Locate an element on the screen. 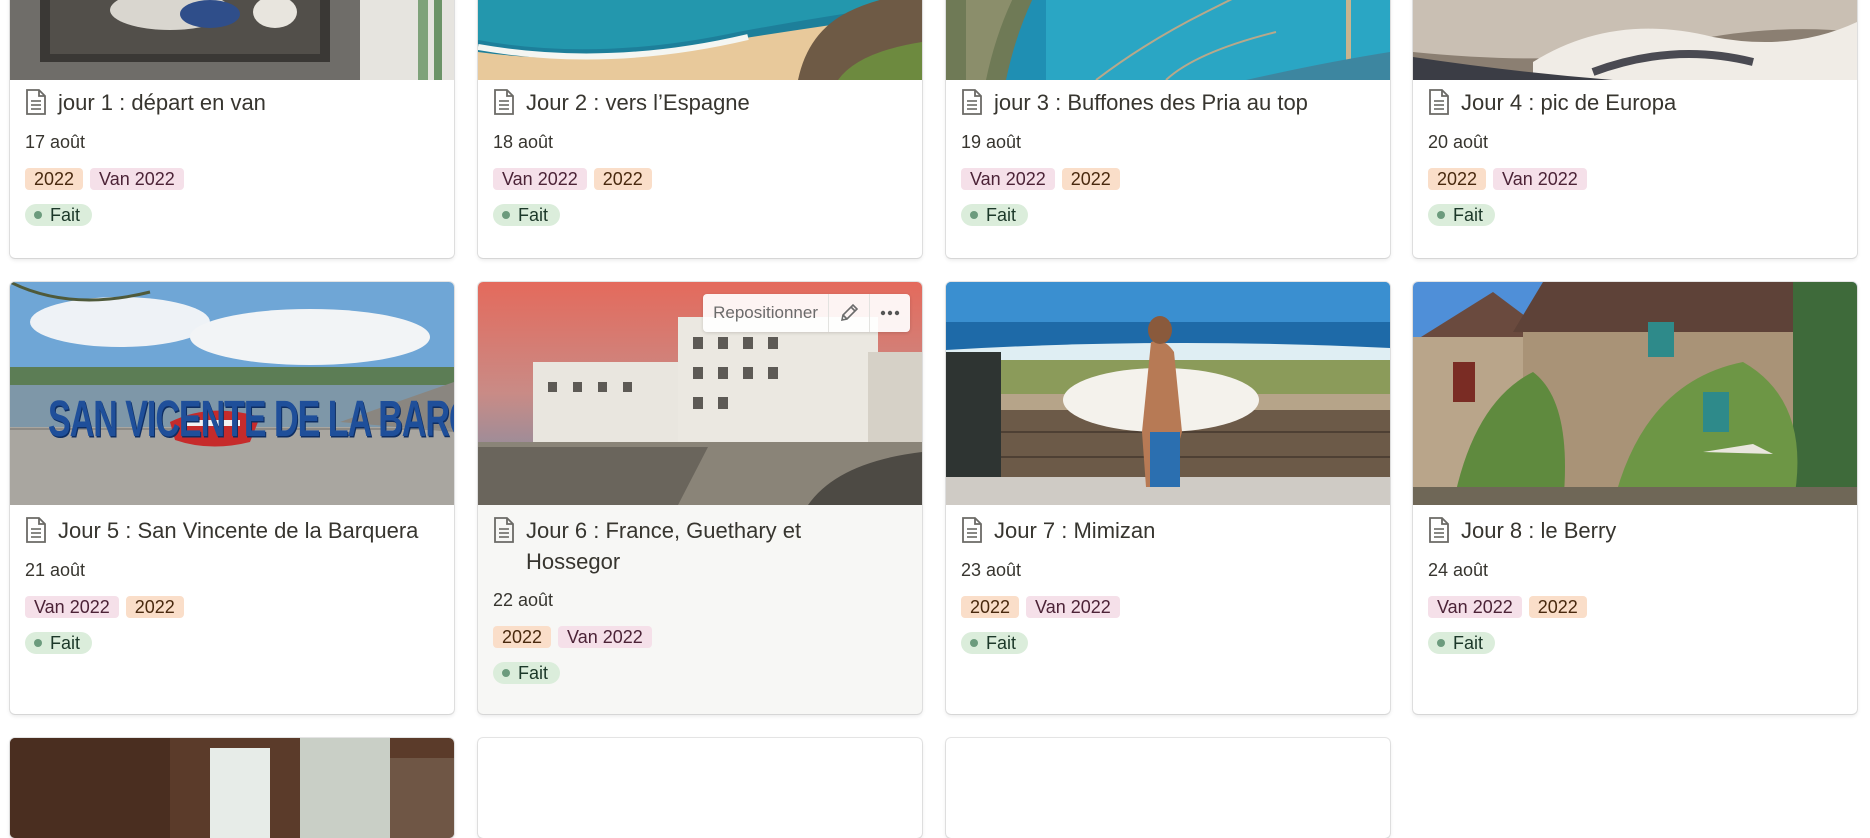 This screenshot has width=1870, height=838. card-date: 24 août is located at coordinates (1458, 570).